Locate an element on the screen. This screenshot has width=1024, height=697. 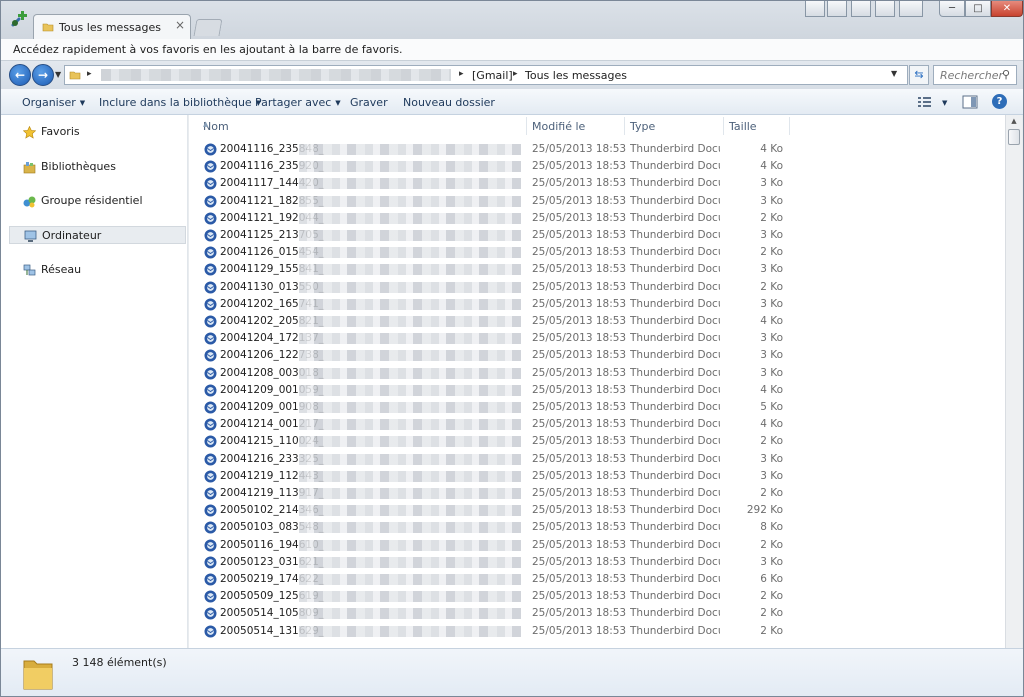
column-header-type: Type is located at coordinates (673, 126).